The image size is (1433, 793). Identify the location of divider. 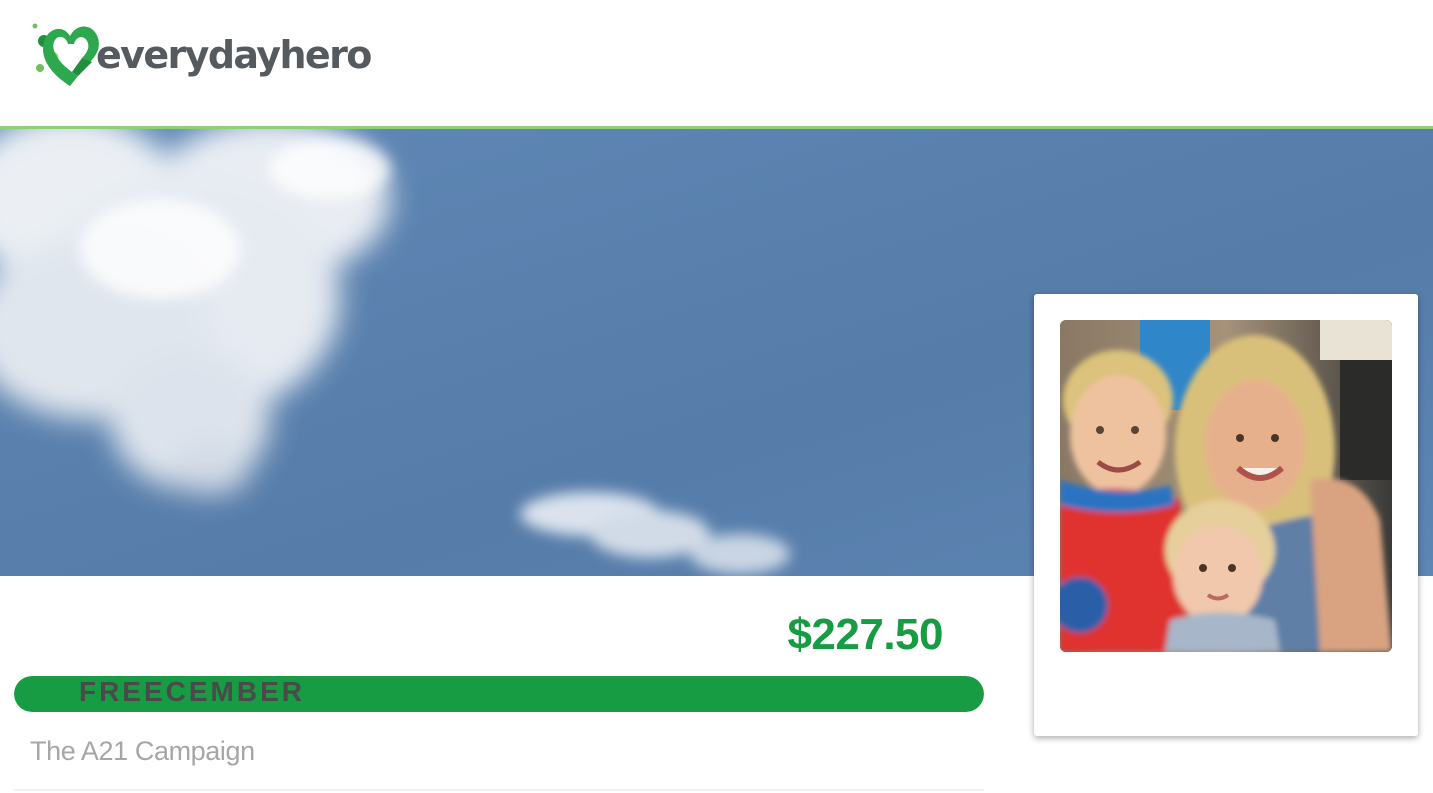
(499, 790).